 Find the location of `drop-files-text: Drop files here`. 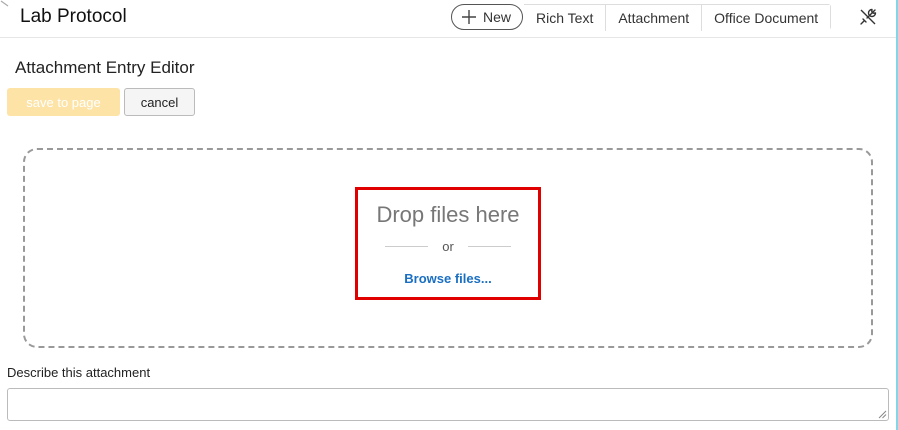

drop-files-text: Drop files here is located at coordinates (448, 214).